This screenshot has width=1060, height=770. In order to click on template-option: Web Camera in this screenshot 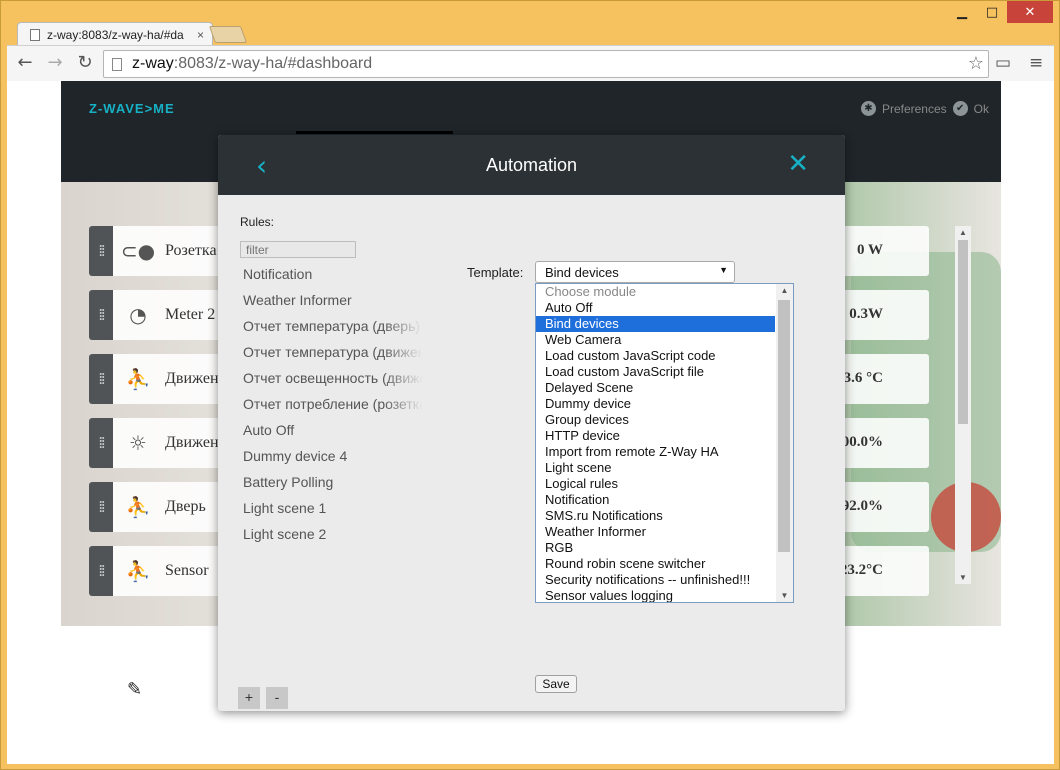, I will do `click(655, 340)`.